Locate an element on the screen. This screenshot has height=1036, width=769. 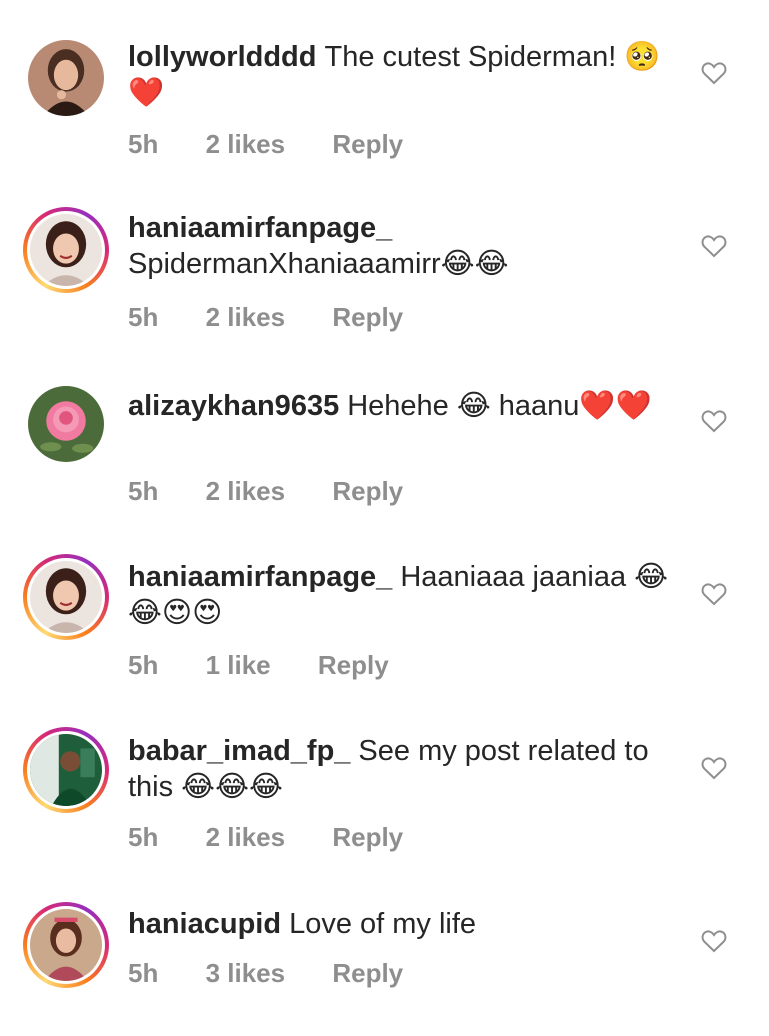
comment-username: haniacupid is located at coordinates (204, 924).